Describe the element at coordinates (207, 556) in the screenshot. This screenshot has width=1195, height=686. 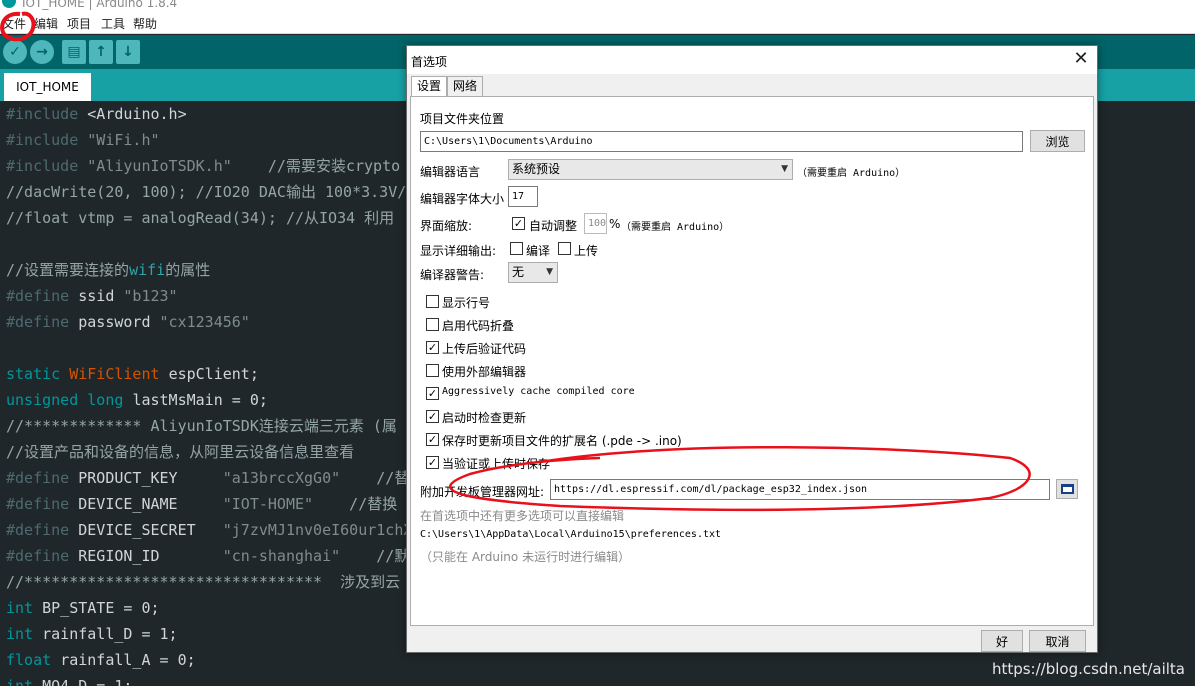
I see `code-line: #define REGION_ID "cn-shanghai" //默` at that location.